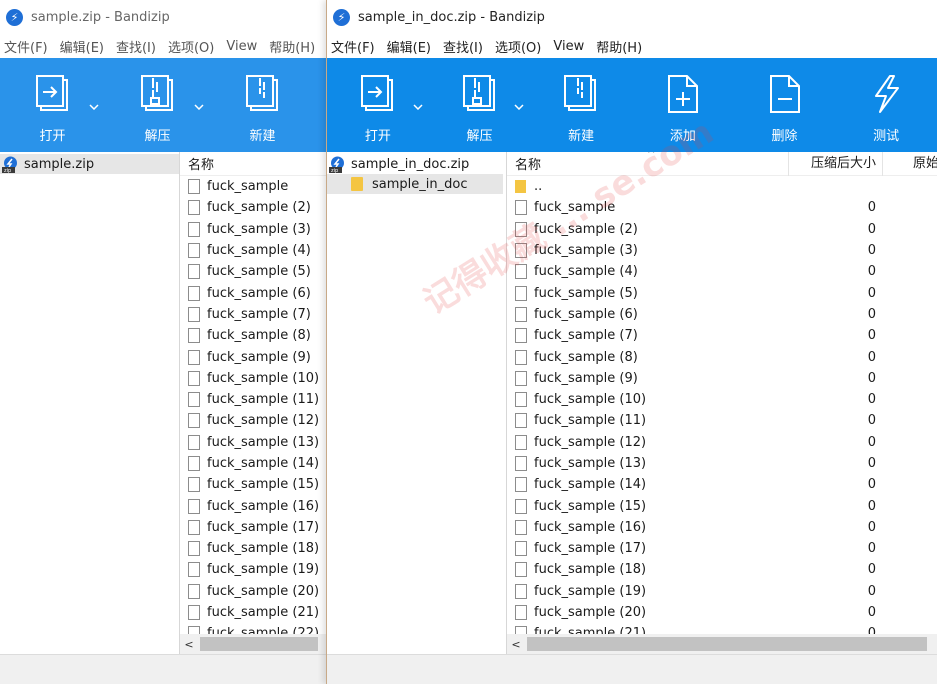  I want to click on add-label: 添加, so click(682, 136).